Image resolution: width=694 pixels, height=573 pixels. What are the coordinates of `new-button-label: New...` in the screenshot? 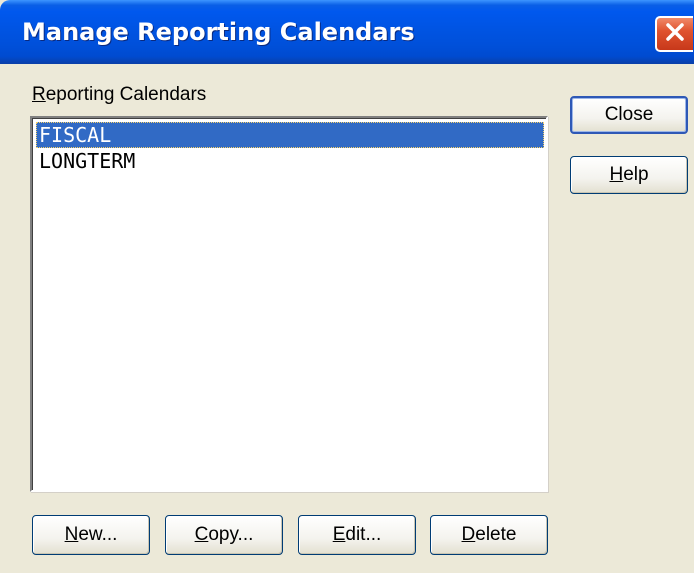 It's located at (91, 534).